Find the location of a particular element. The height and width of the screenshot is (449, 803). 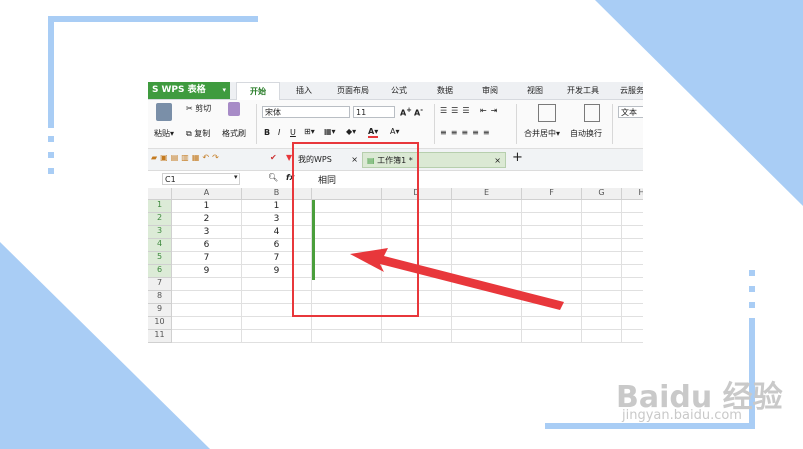

zoom-icon: 🔍︎ is located at coordinates (273, 177).